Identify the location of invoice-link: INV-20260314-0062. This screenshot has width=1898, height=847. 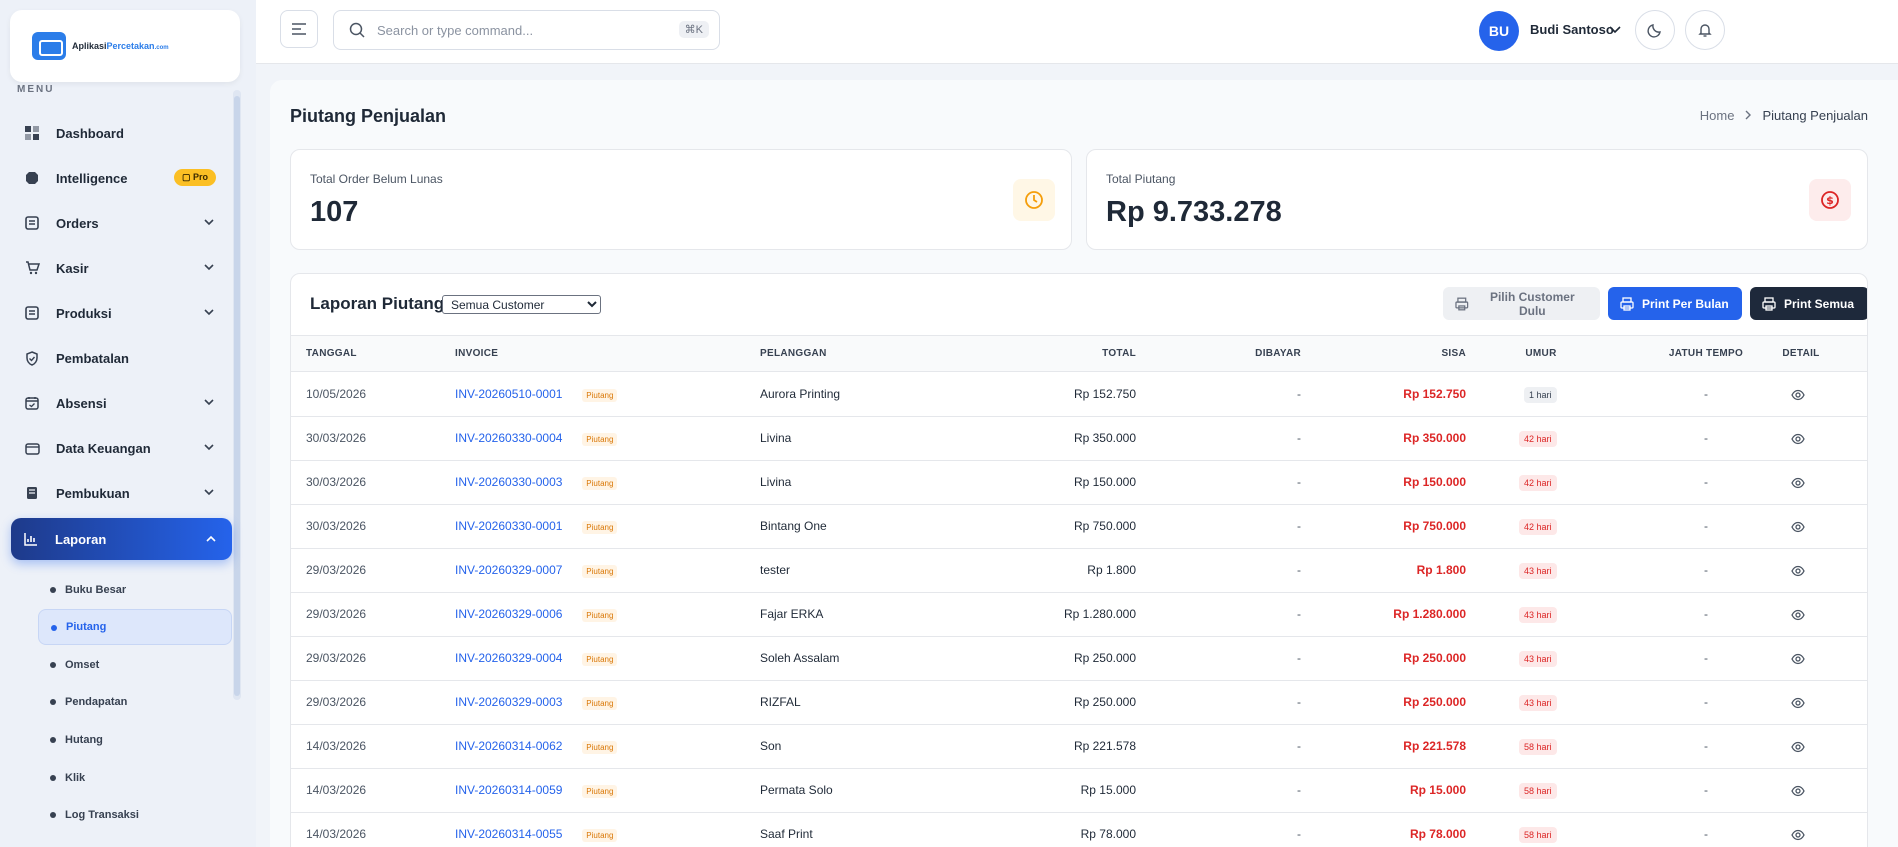
(508, 746).